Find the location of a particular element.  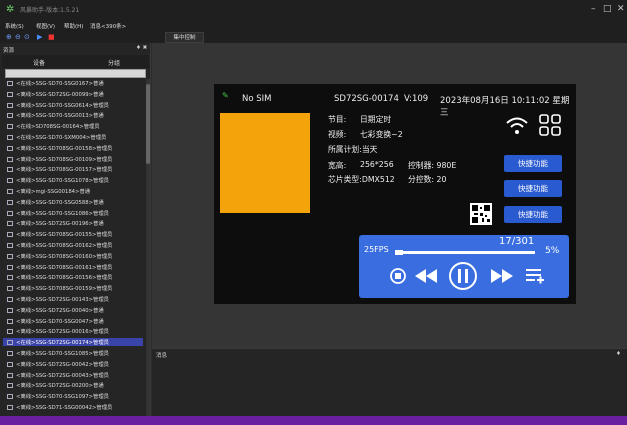

device-list-item: <离线>SSG-SD70-SSG0047>普通 is located at coordinates (73, 321).